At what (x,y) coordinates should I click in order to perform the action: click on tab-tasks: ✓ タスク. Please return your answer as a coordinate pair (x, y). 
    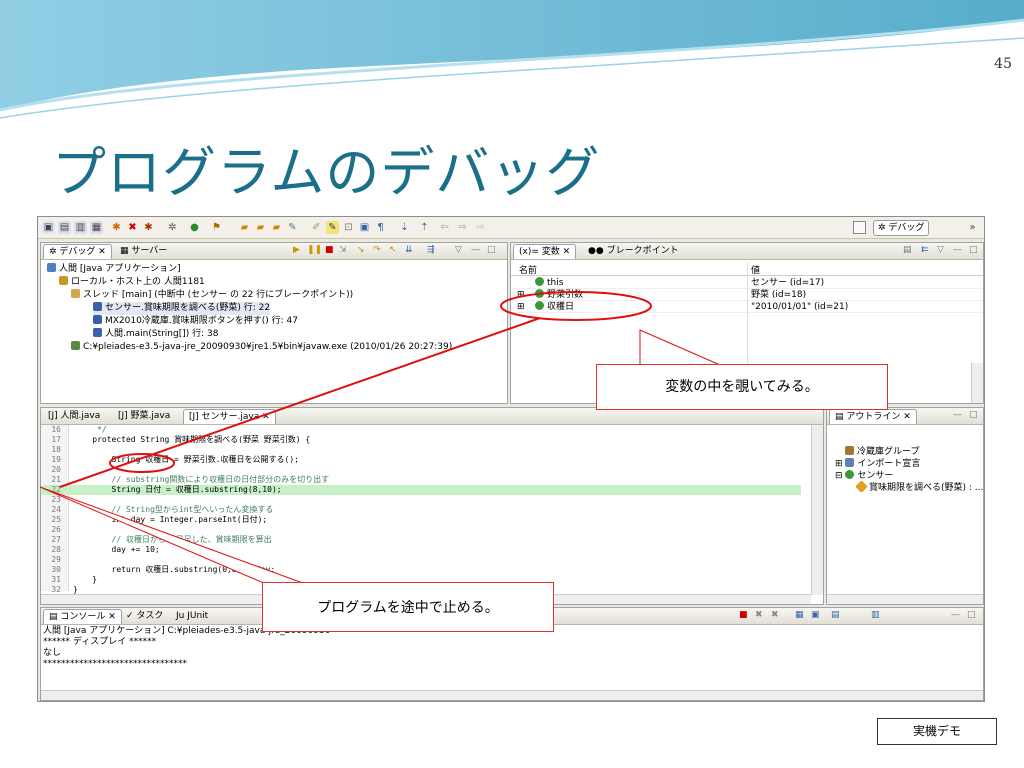
    Looking at the image, I should click on (144, 616).